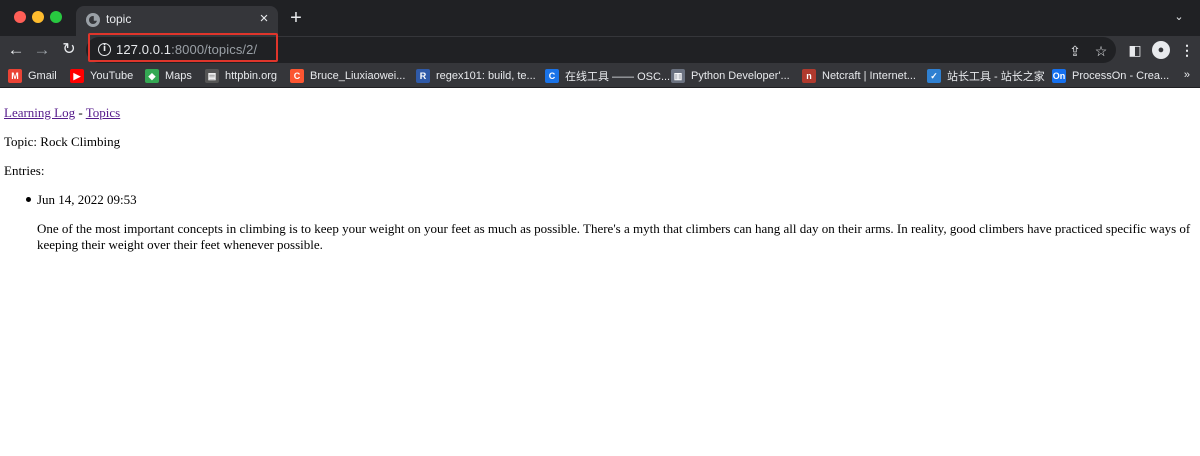  I want to click on entry-date: Jun 14, 2022 09:53, so click(87, 199).